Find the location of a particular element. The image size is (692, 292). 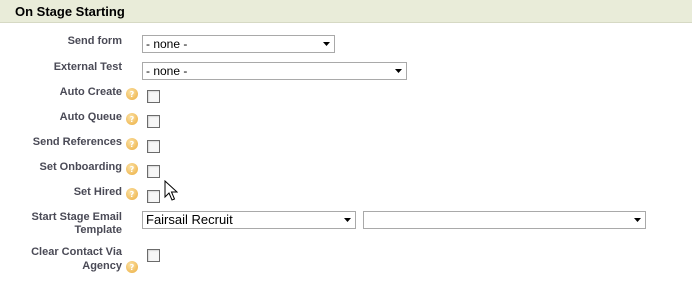

auto-queue-label: Auto Queue is located at coordinates (90, 117).